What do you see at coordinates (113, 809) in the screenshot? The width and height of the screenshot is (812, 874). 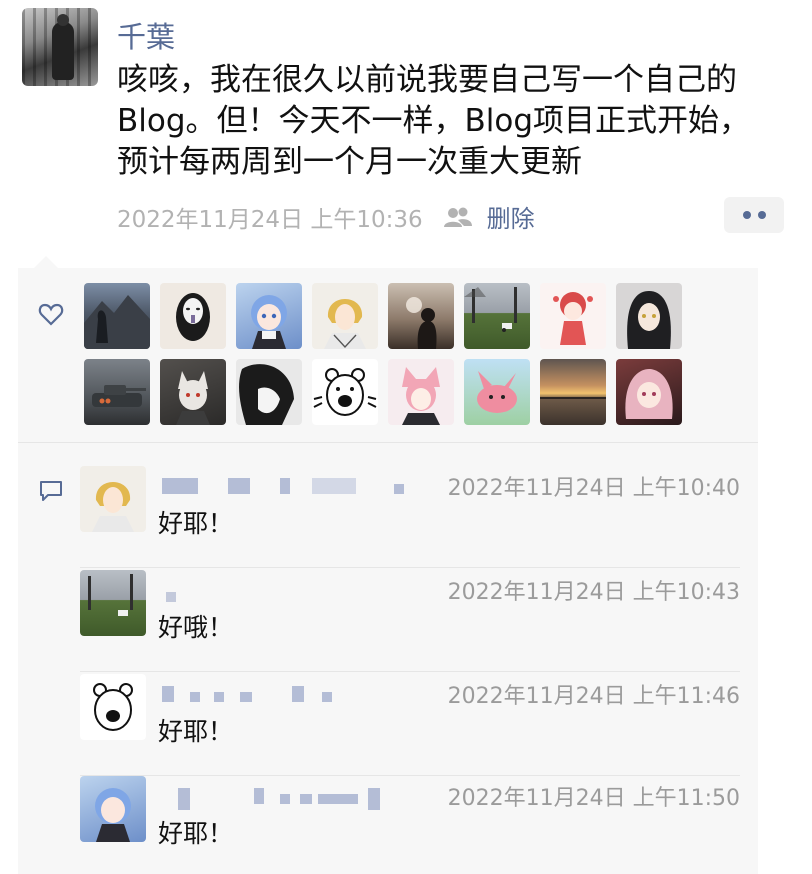 I see `comment-avatar-blue-hair` at bounding box center [113, 809].